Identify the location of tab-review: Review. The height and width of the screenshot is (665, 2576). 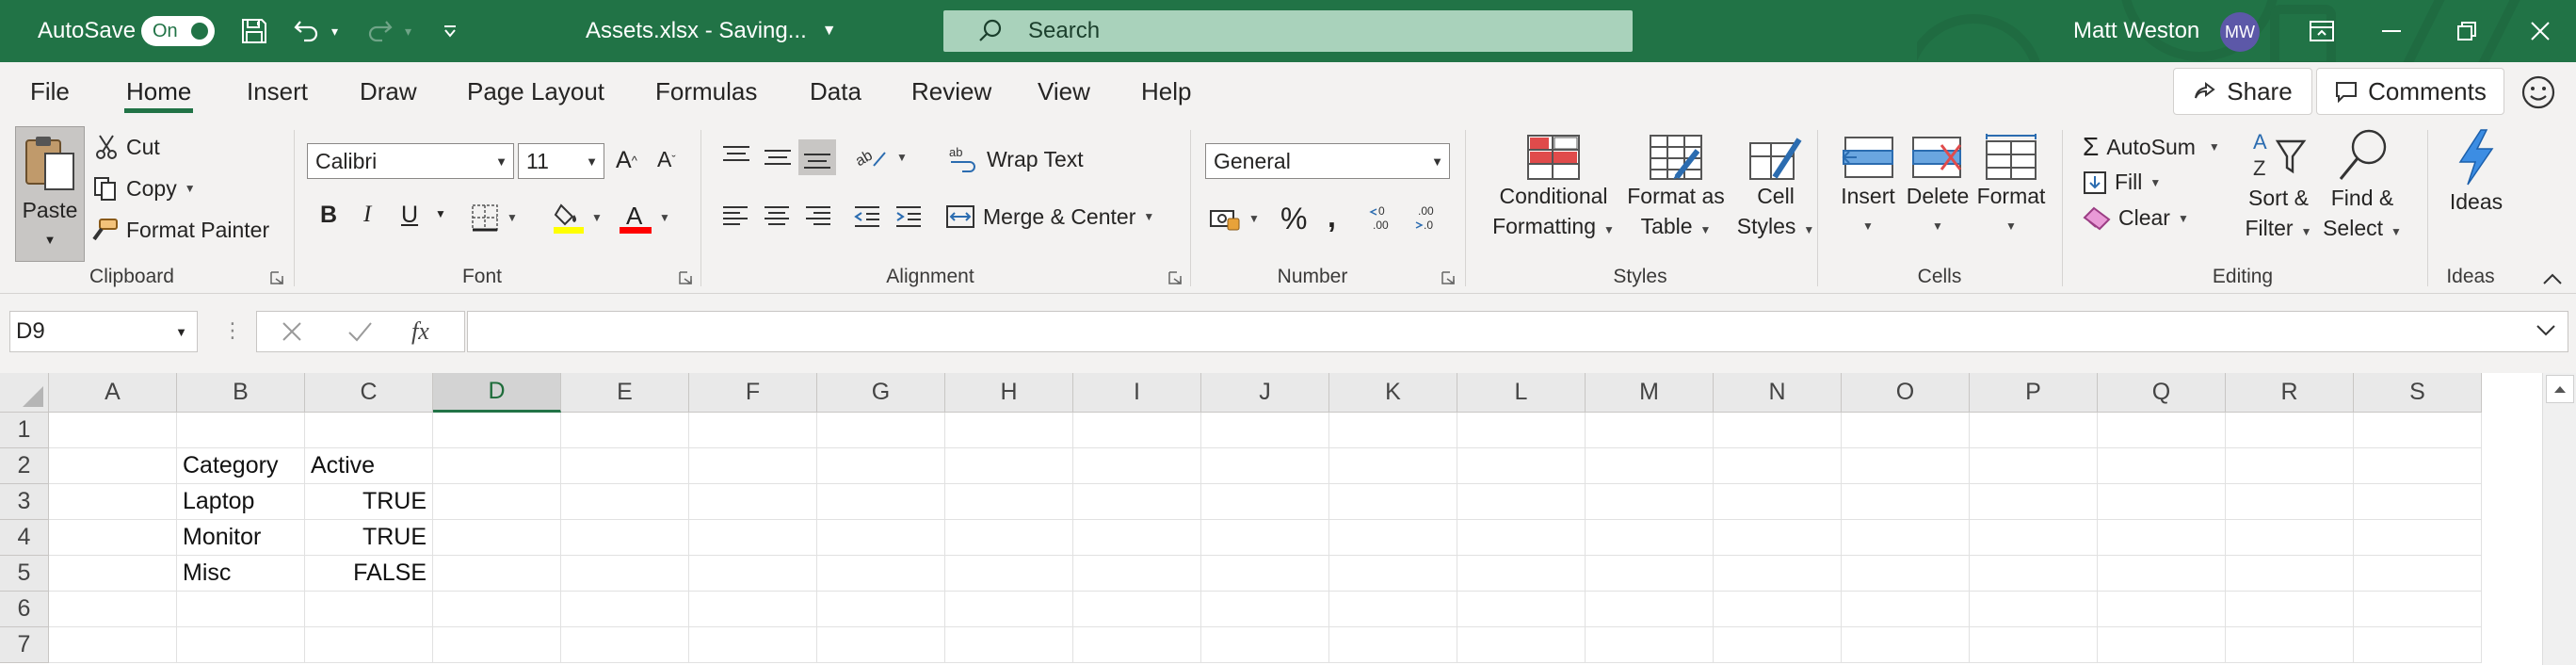
(951, 91).